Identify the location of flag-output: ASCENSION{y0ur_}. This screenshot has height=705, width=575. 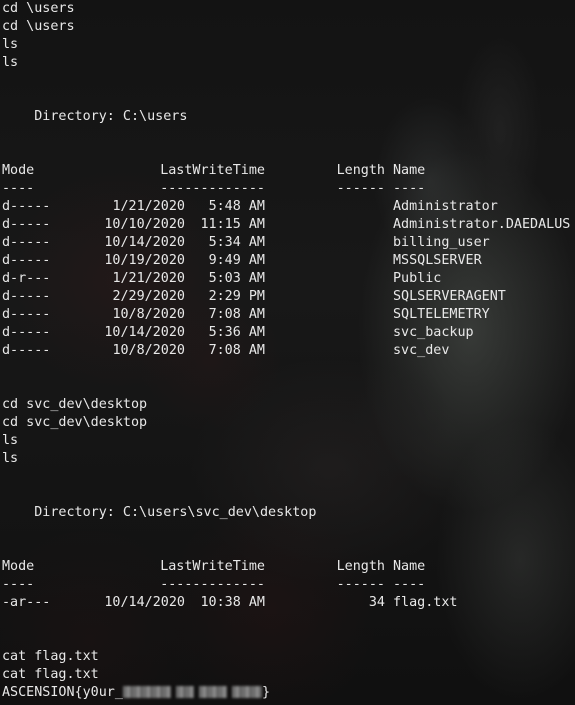
(288, 693).